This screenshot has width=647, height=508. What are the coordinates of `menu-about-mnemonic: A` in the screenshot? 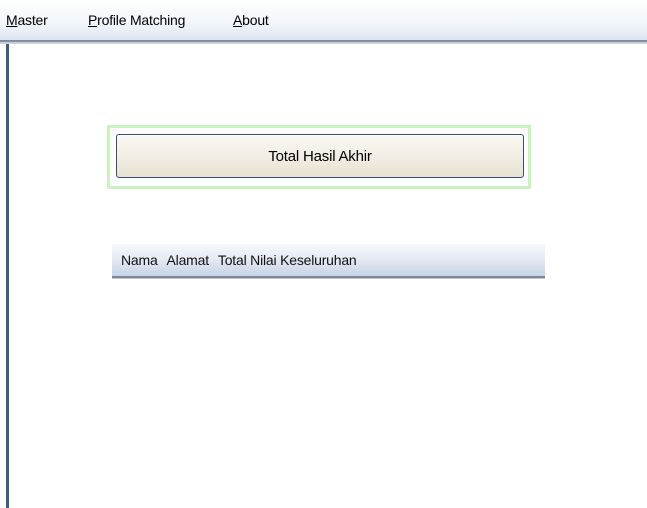 It's located at (238, 20).